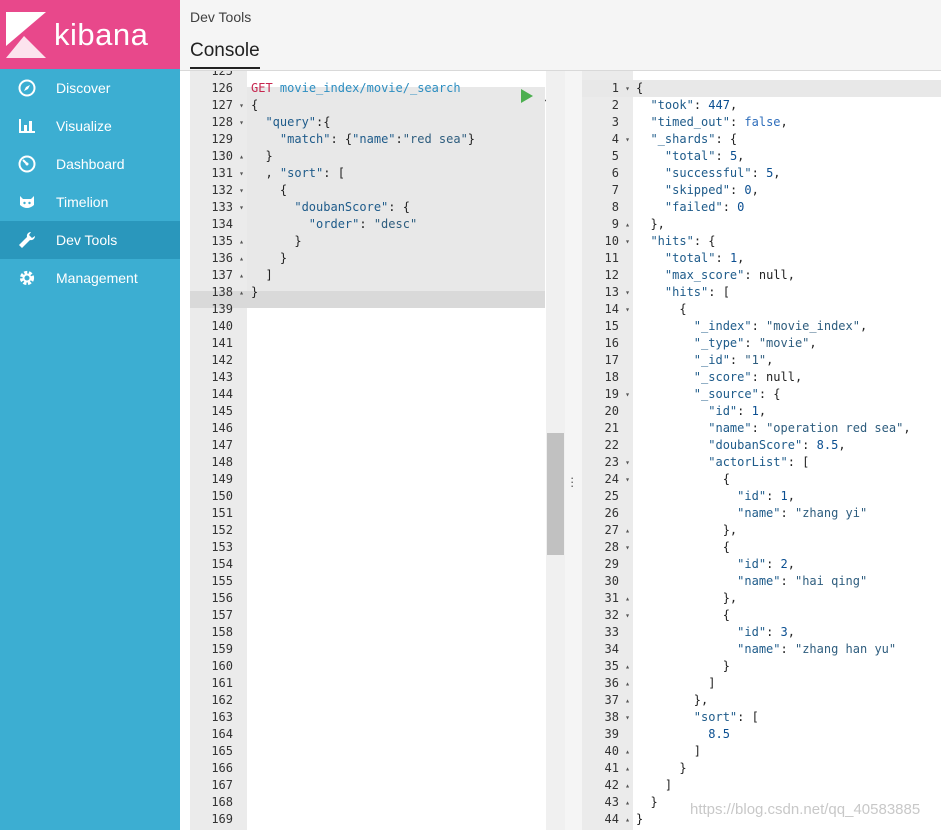 The image size is (941, 830). Describe the element at coordinates (676, 683) in the screenshot. I see `output-line: ]` at that location.